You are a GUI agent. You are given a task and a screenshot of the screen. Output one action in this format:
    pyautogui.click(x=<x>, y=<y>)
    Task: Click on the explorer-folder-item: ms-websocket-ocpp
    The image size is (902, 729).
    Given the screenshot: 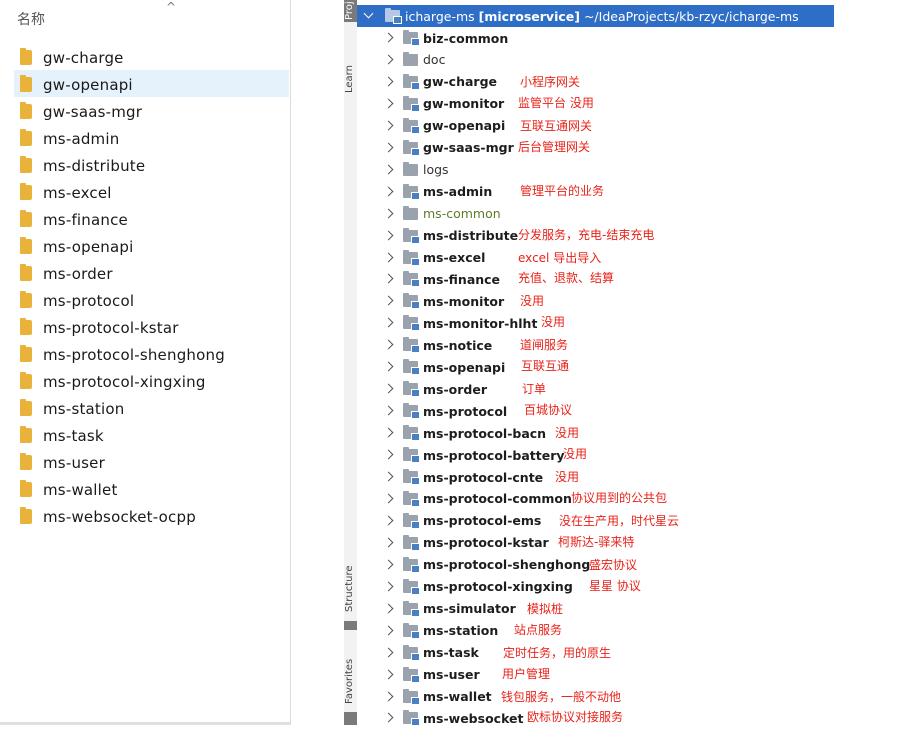 What is the action you would take?
    pyautogui.click(x=108, y=516)
    